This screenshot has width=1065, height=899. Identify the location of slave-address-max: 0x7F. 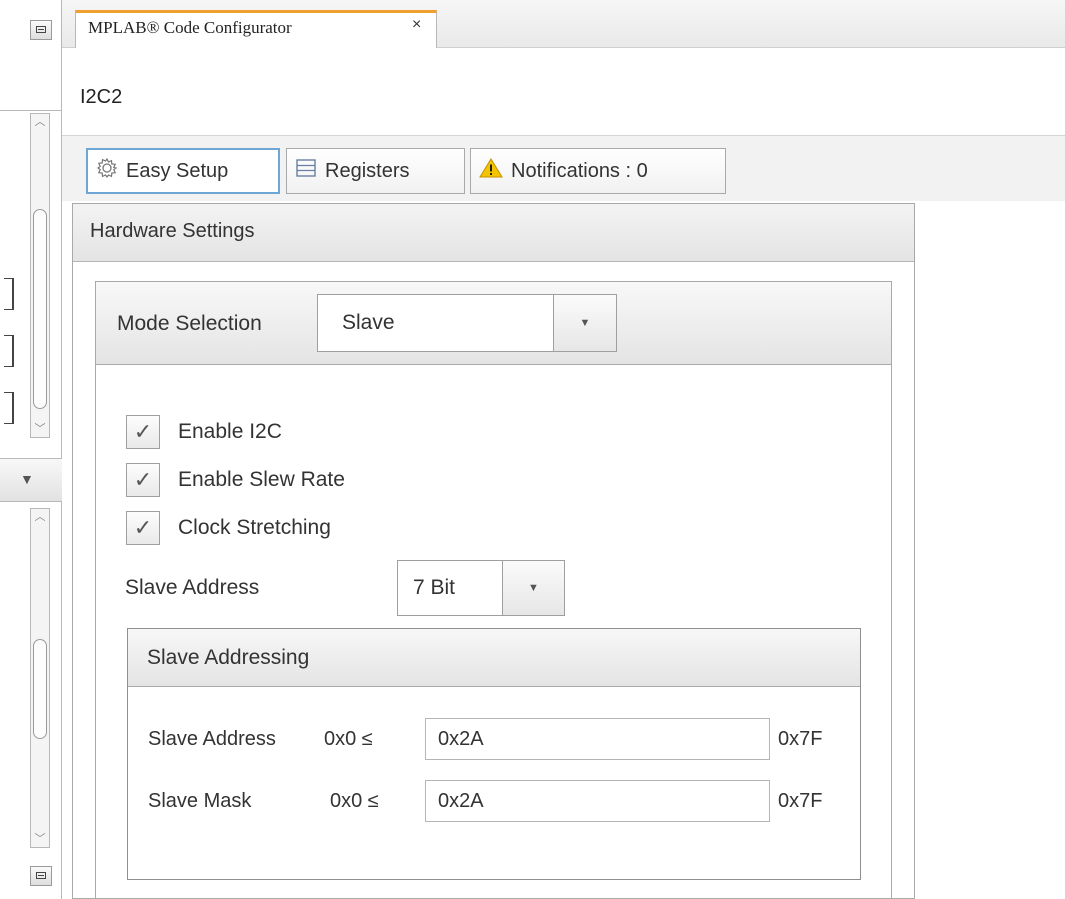
(800, 739).